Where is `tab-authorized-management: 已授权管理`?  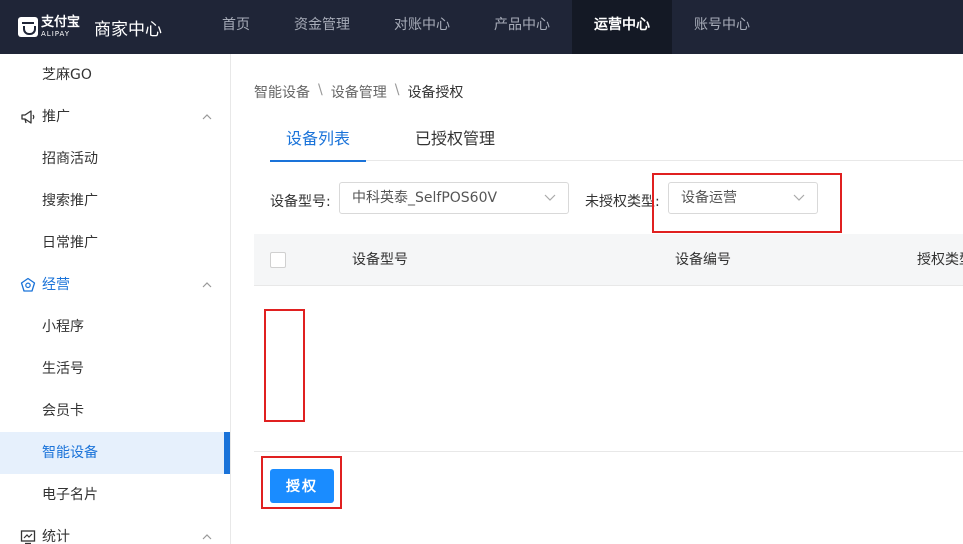 tab-authorized-management: 已授权管理 is located at coordinates (455, 139).